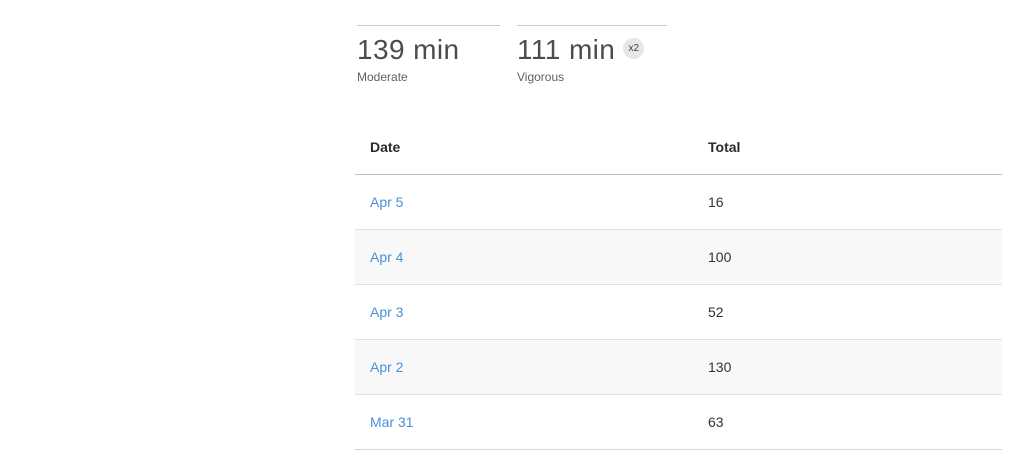 Image resolution: width=1024 pixels, height=472 pixels. Describe the element at coordinates (724, 147) in the screenshot. I see `column-header-total: Total` at that location.